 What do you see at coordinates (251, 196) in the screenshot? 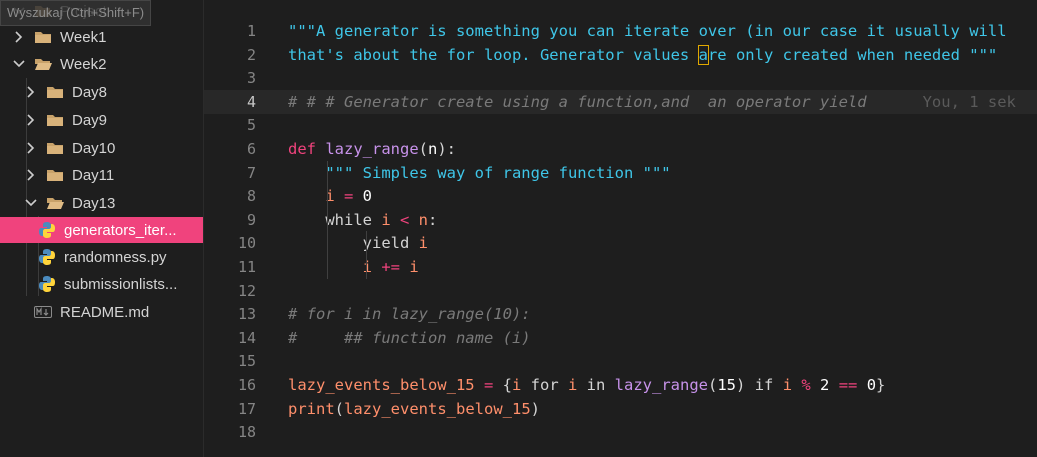
I see `line-number: 8` at bounding box center [251, 196].